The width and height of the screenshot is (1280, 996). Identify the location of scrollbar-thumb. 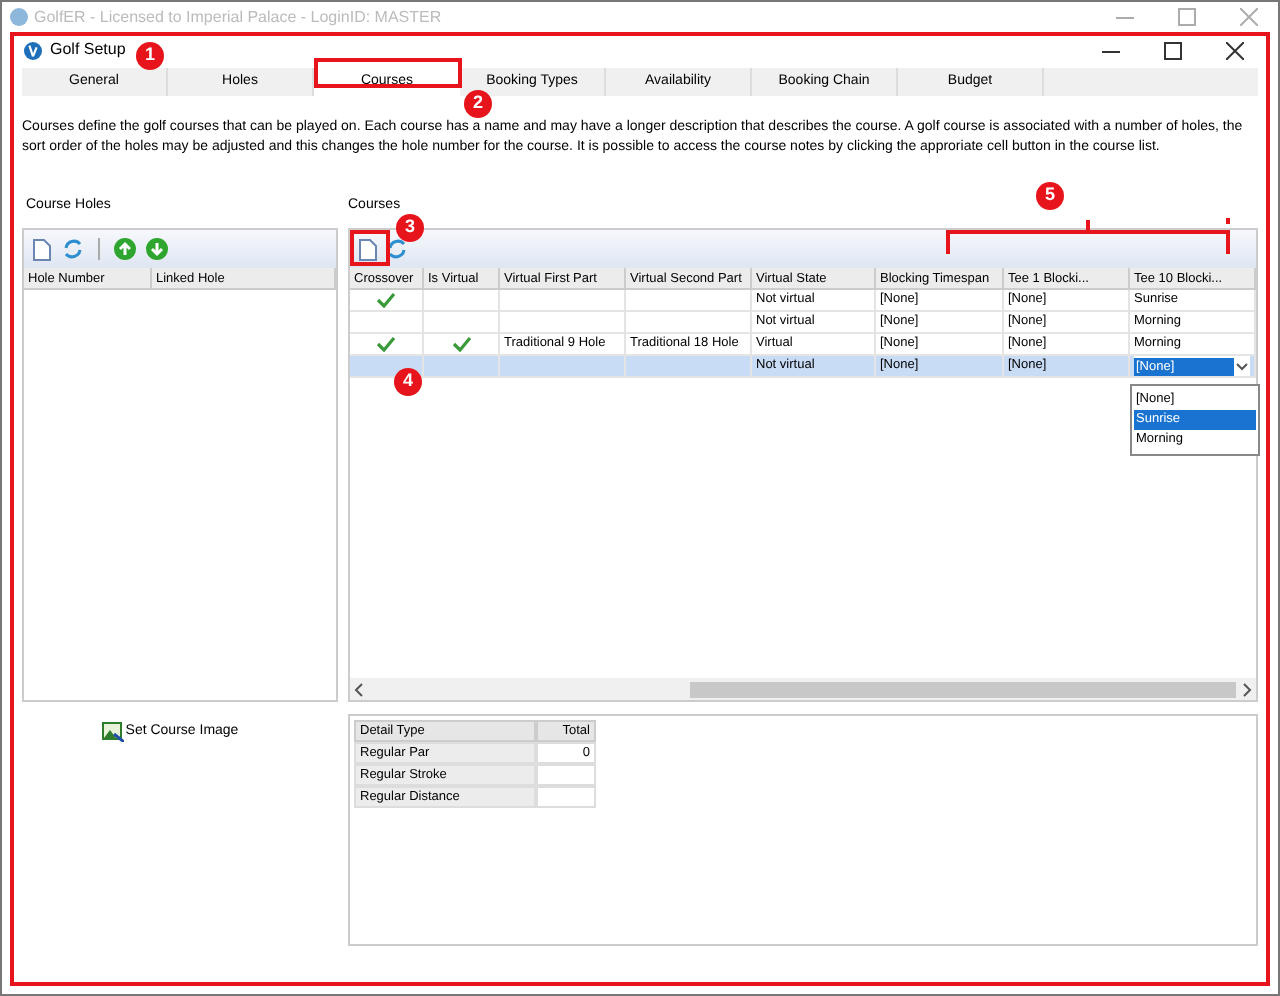
(963, 689).